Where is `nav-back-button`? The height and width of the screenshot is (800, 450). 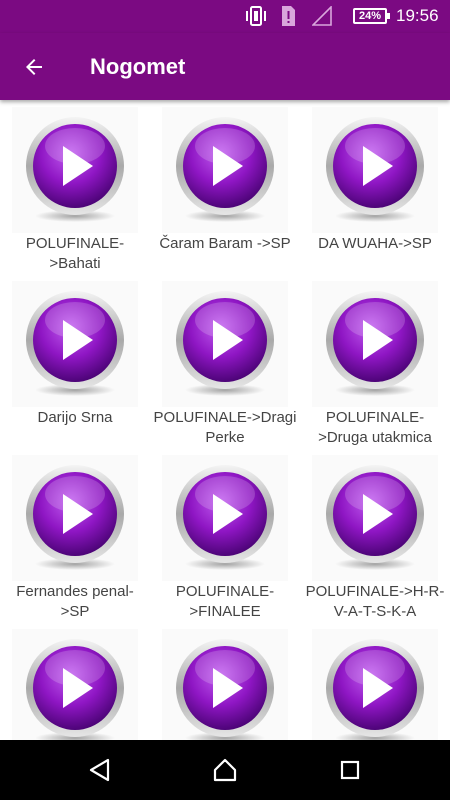
nav-back-button is located at coordinates (100, 770).